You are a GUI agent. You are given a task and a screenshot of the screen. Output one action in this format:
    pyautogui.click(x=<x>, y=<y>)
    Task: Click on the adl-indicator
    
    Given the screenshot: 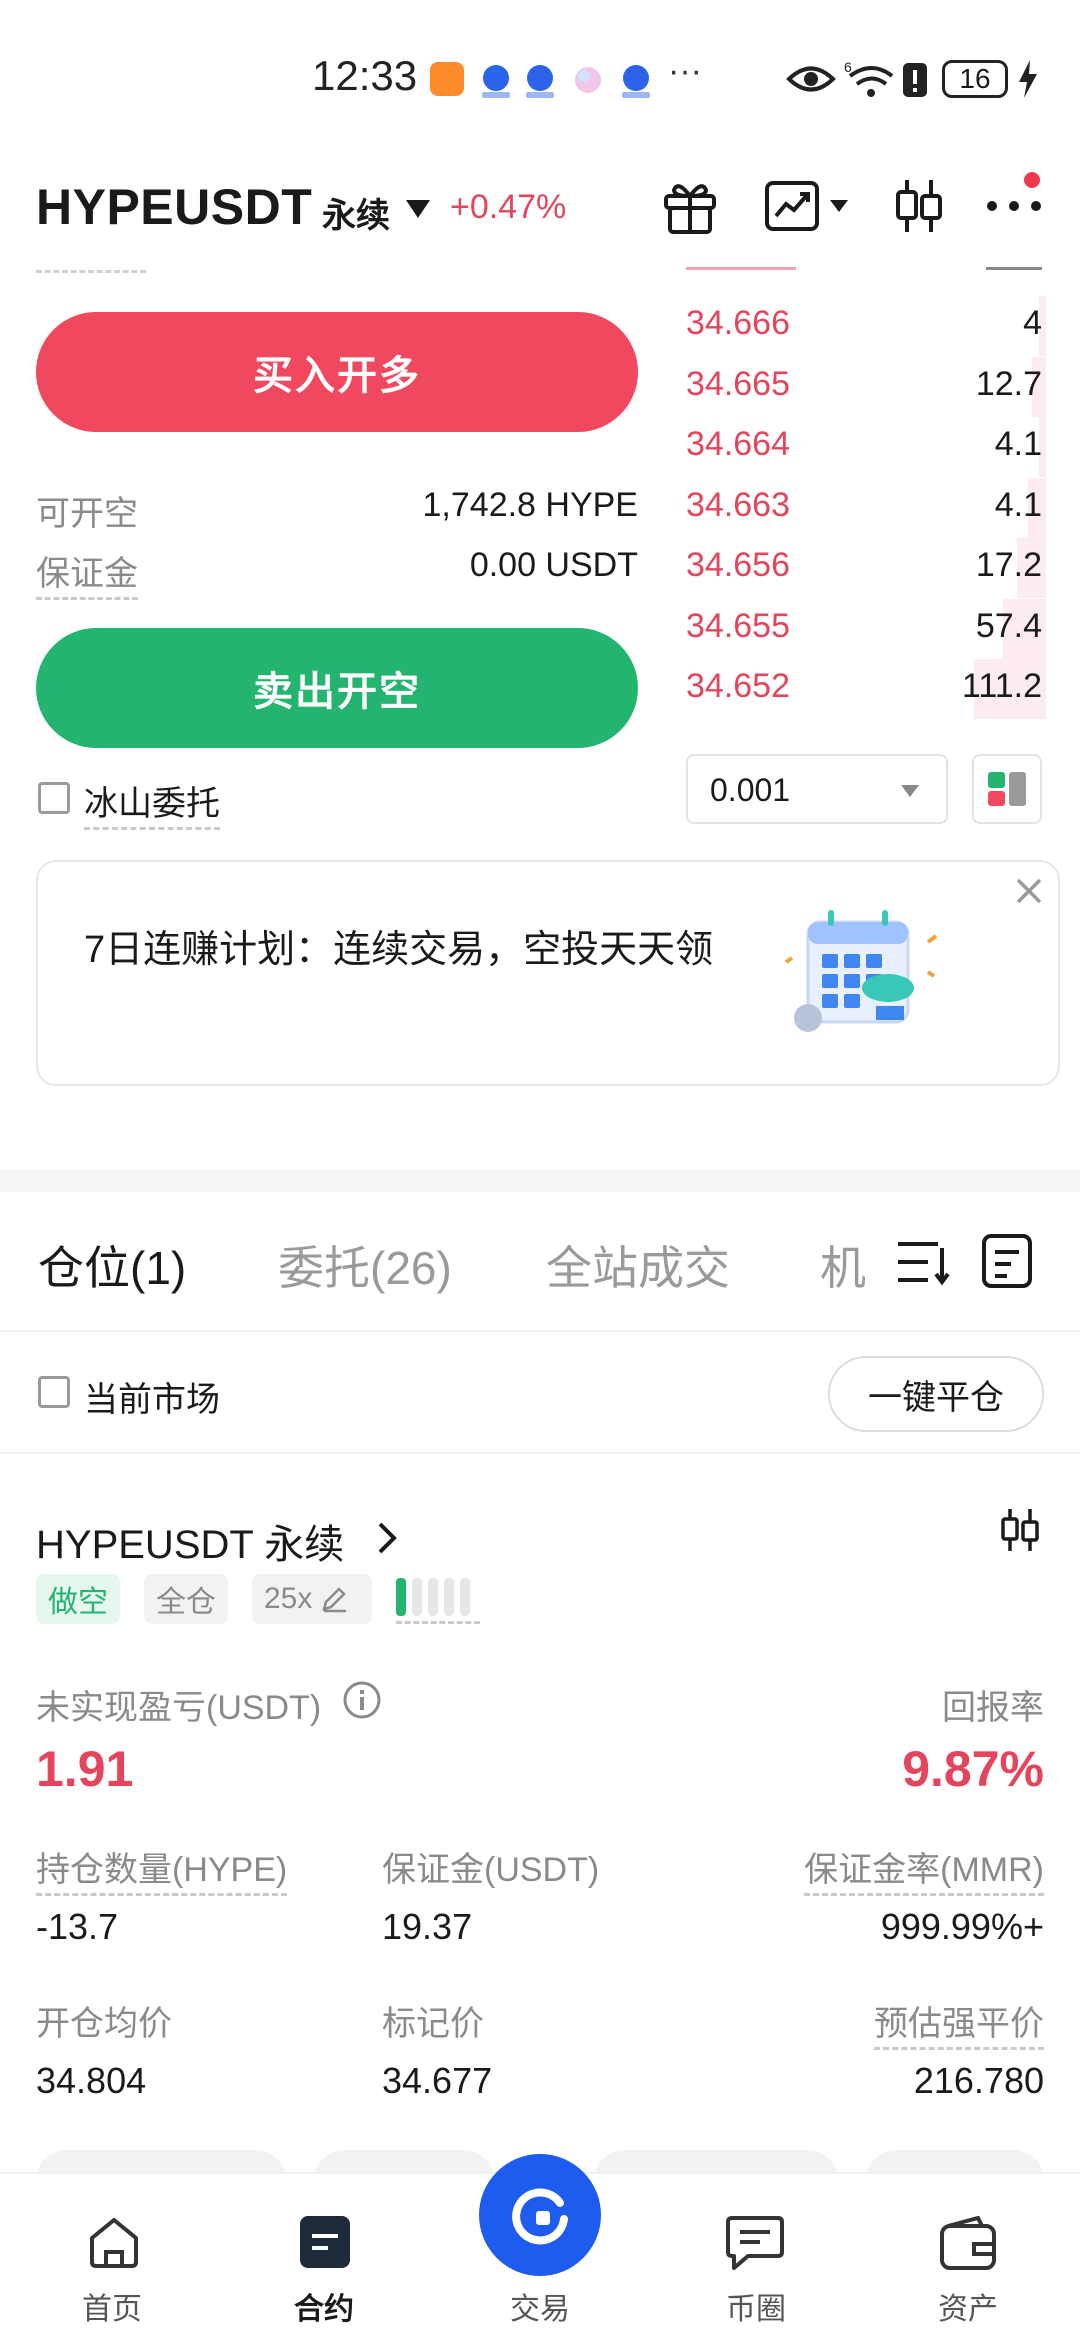 What is the action you would take?
    pyautogui.click(x=438, y=1599)
    